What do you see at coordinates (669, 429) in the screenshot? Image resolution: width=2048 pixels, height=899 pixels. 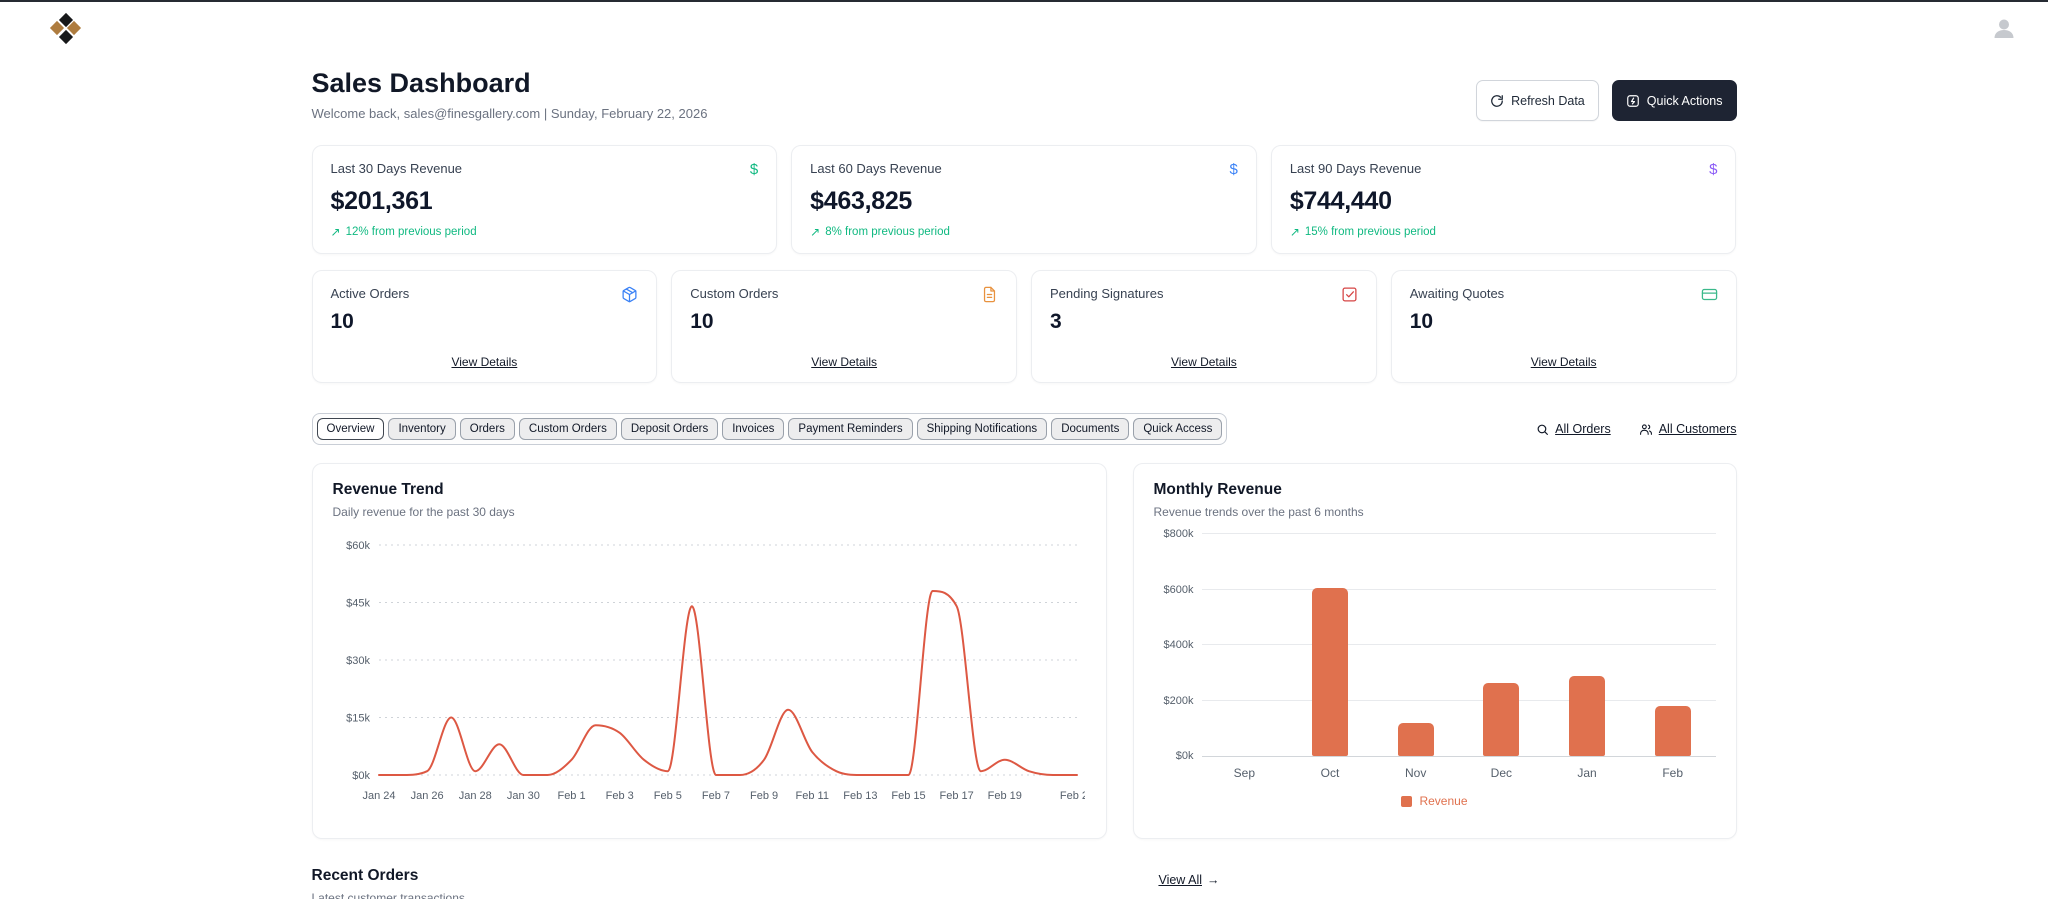 I see `tab-deposit-orders: Deposit Orders` at bounding box center [669, 429].